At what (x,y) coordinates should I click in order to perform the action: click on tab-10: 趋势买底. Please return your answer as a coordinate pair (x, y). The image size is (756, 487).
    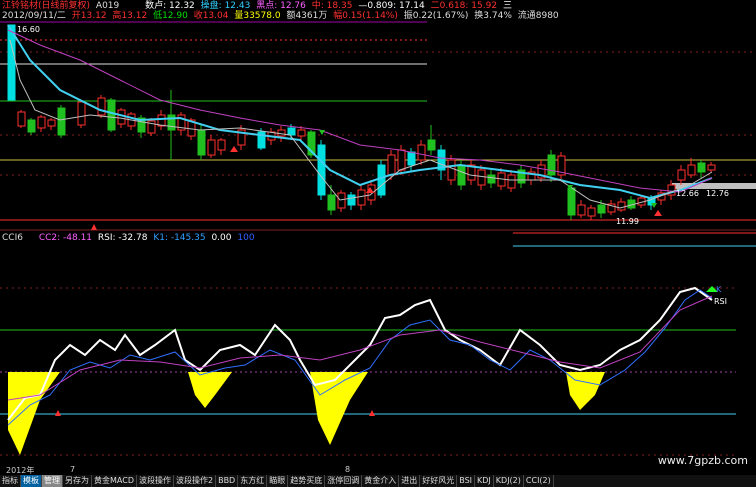
    Looking at the image, I should click on (307, 481).